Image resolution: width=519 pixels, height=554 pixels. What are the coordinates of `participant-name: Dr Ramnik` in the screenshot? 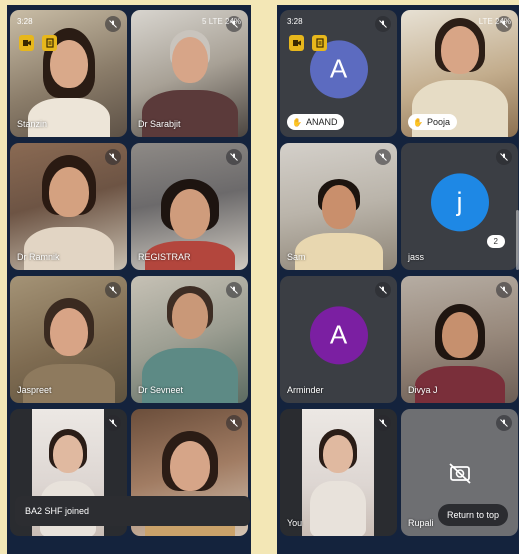 It's located at (38, 257).